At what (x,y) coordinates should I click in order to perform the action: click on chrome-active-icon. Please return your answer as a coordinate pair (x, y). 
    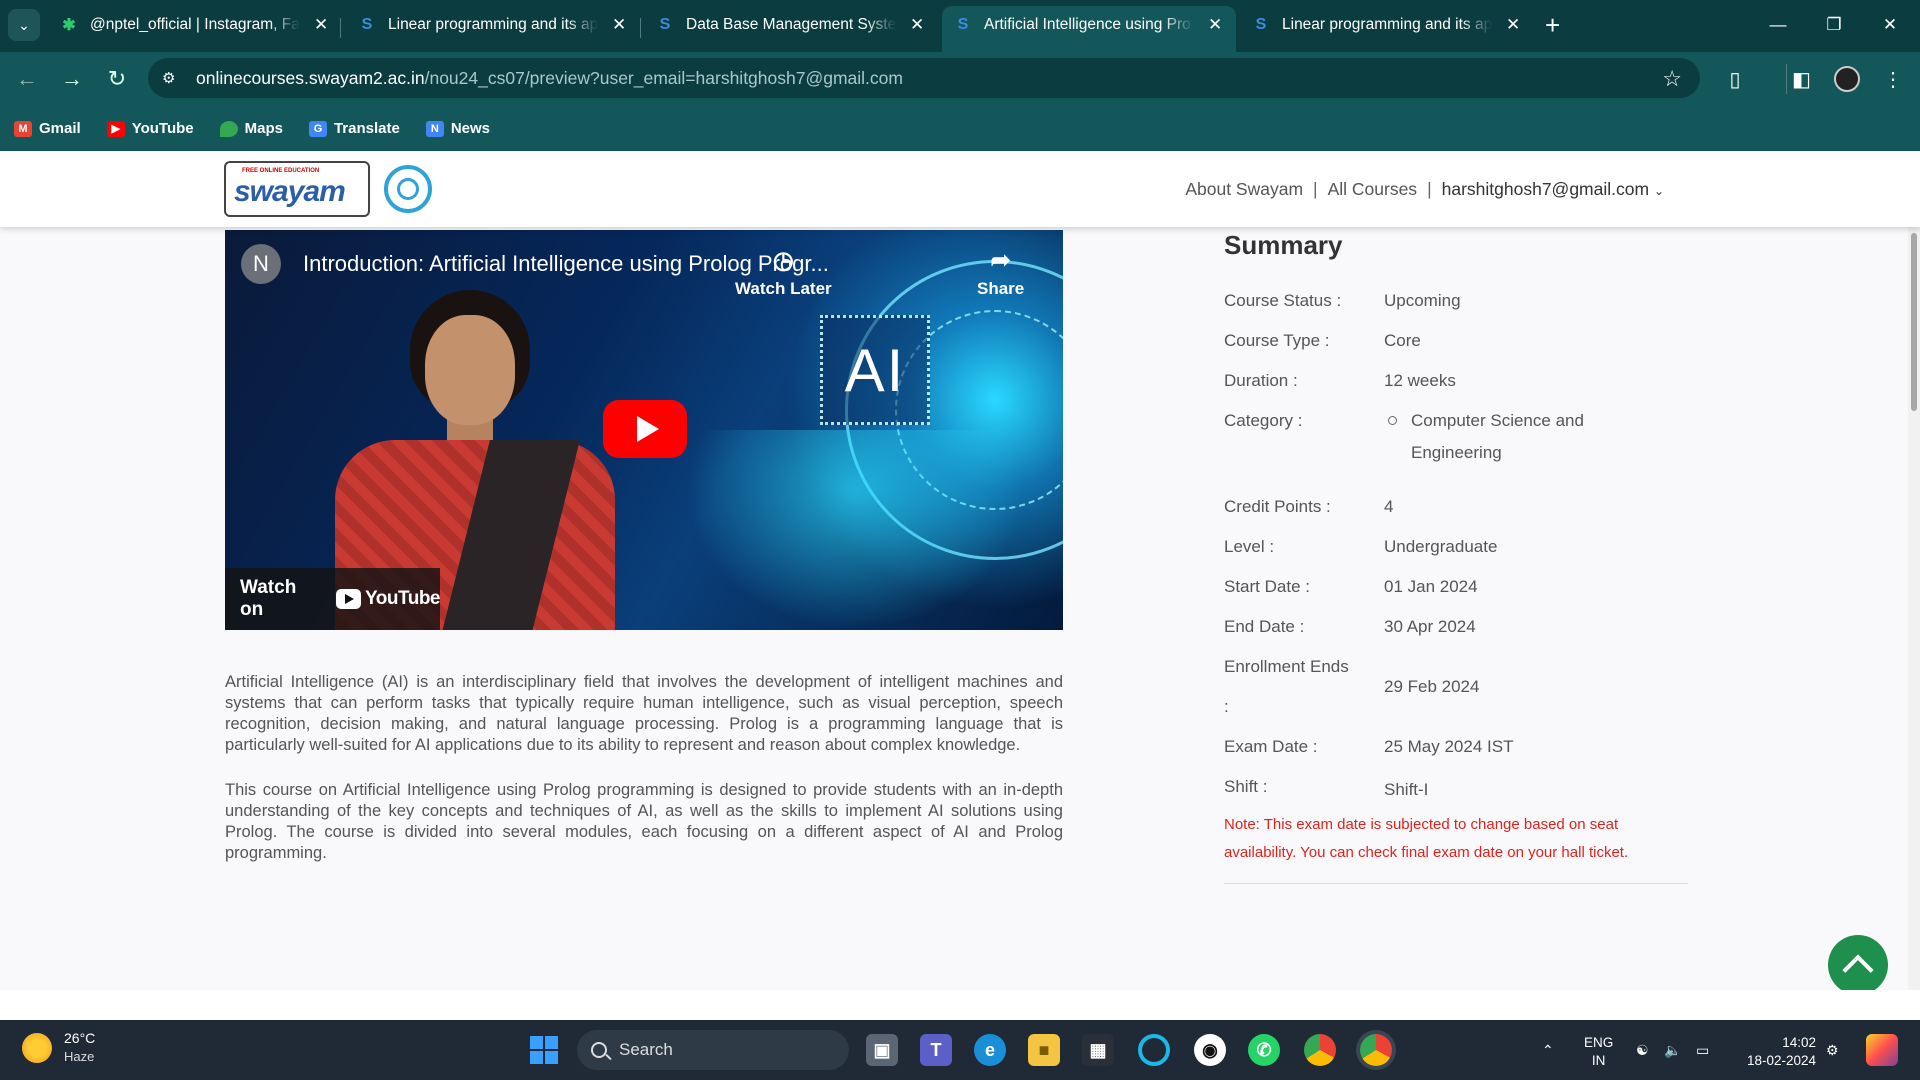
    Looking at the image, I should click on (1376, 1050).